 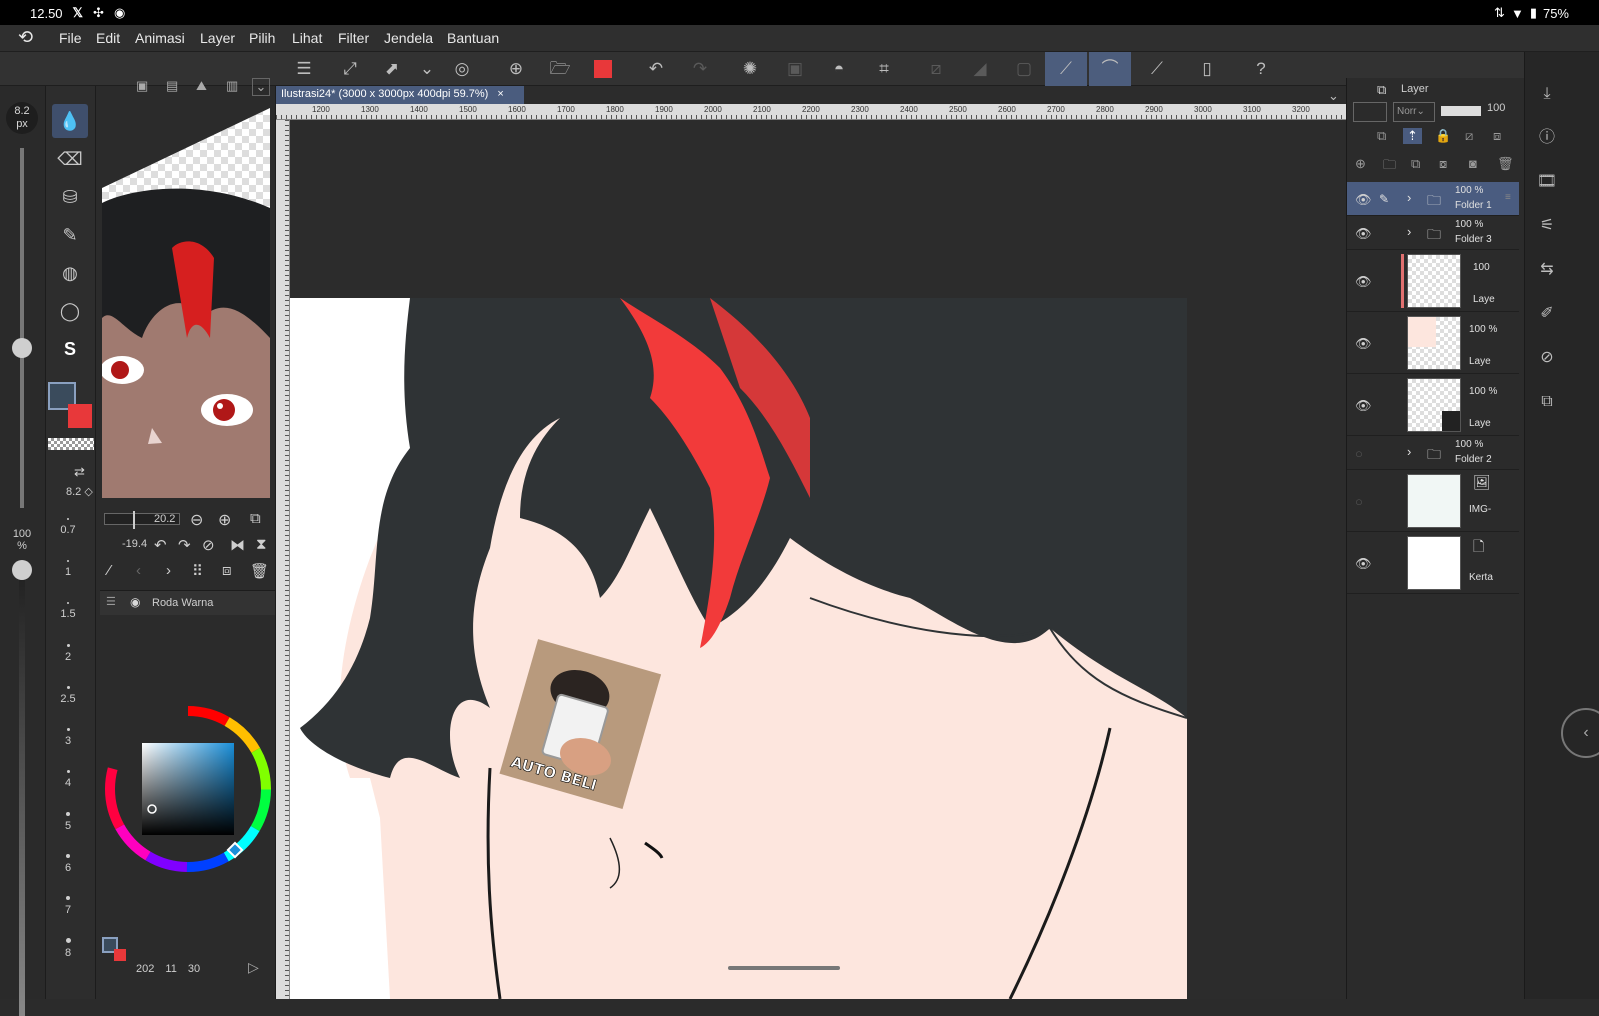 What do you see at coordinates (1381, 136) in the screenshot?
I see `clip-icon: ⧉` at bounding box center [1381, 136].